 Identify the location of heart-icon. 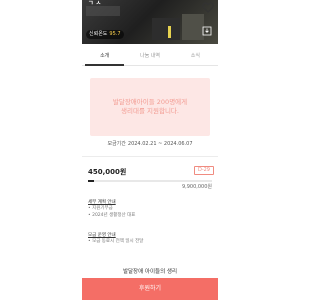
(208, 7).